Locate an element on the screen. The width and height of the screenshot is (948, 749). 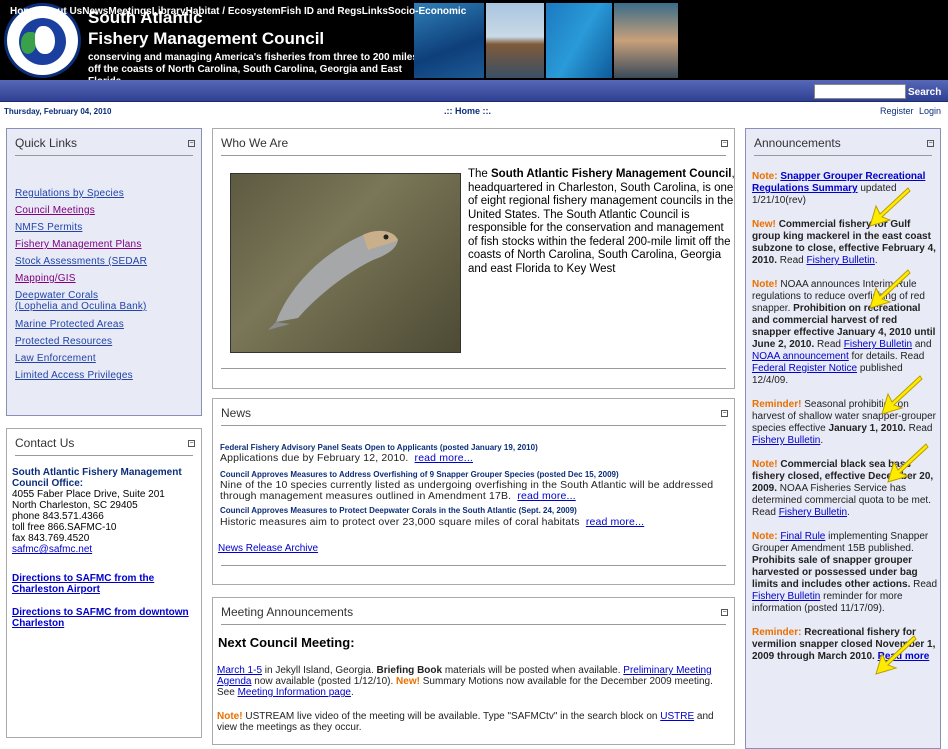
nav-habitat: Habitat / Ecosystem is located at coordinates (233, 11).